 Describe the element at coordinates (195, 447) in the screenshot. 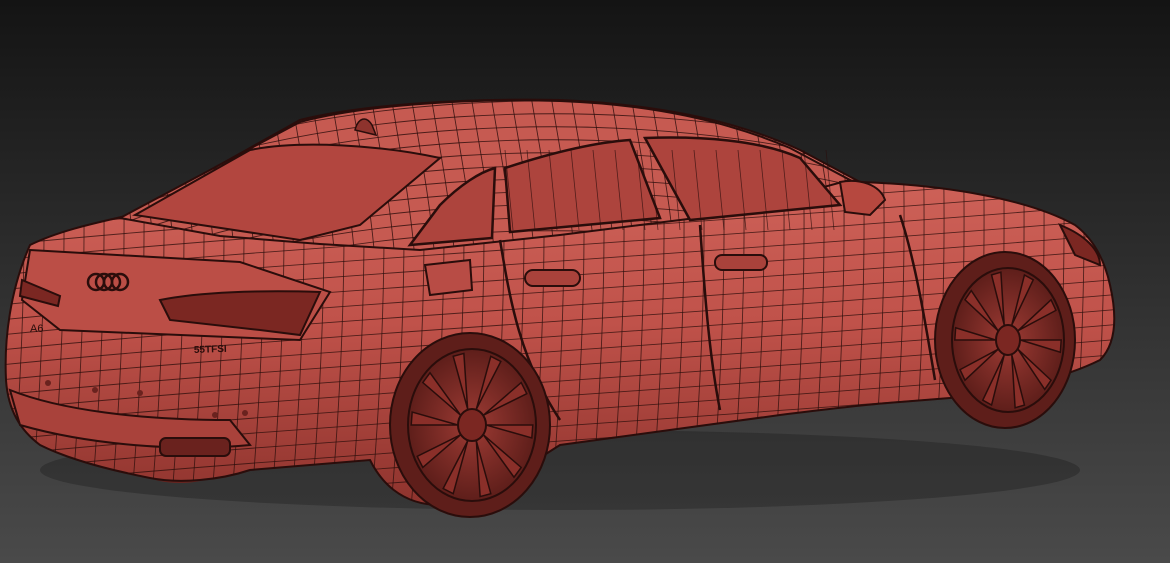

I see `exhaust-tip` at that location.